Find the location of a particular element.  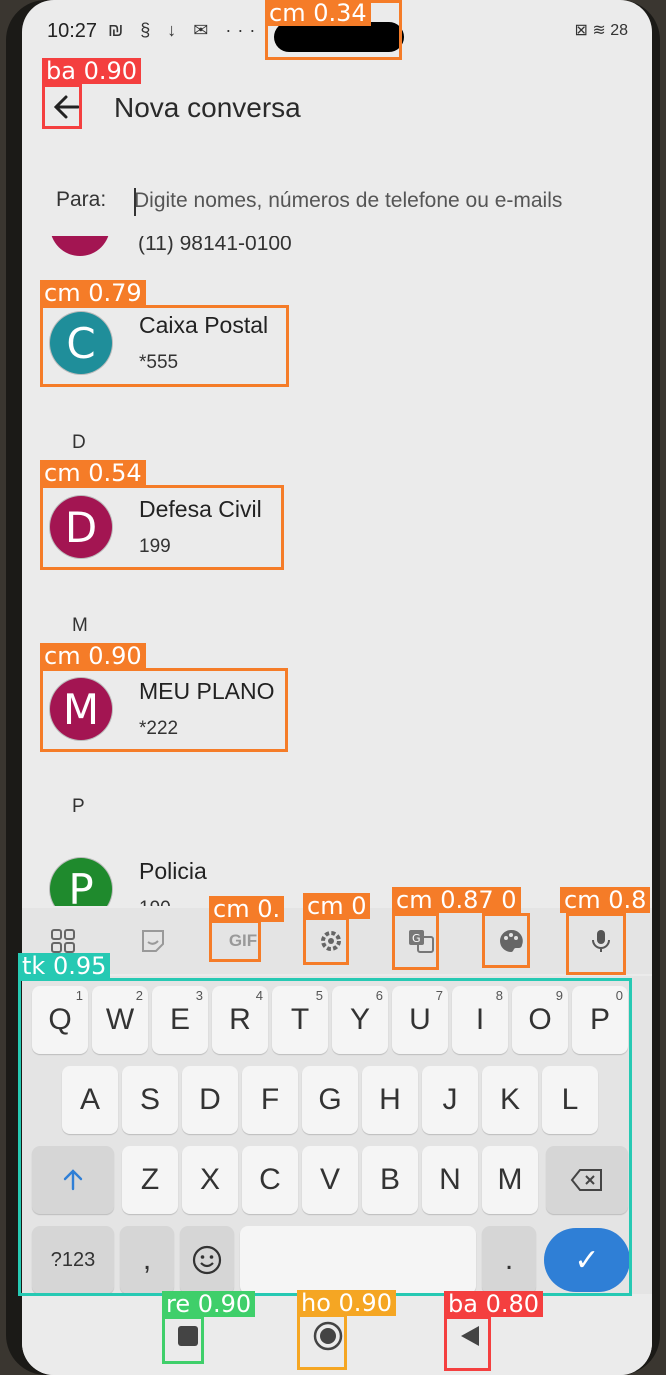

key-x: X is located at coordinates (210, 1180).